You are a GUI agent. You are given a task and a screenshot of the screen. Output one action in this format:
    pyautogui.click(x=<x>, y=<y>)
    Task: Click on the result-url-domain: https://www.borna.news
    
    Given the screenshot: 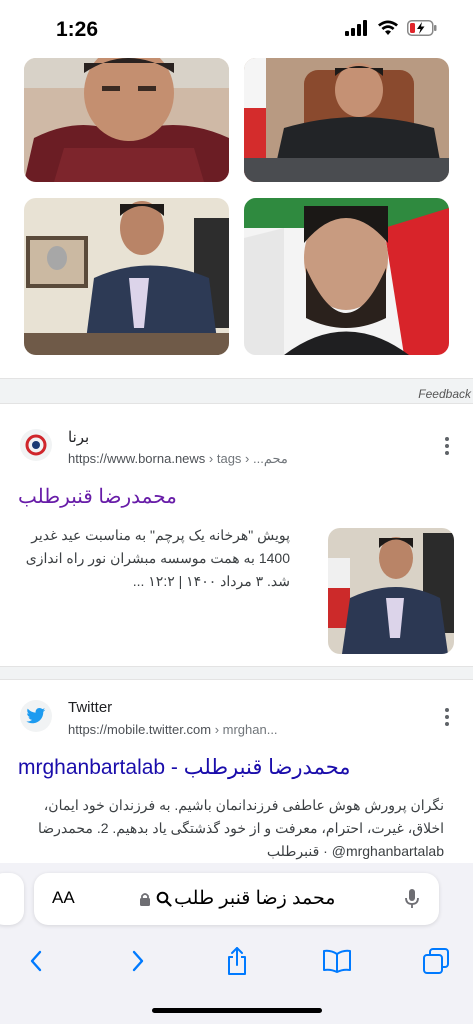 What is the action you would take?
    pyautogui.click(x=137, y=458)
    